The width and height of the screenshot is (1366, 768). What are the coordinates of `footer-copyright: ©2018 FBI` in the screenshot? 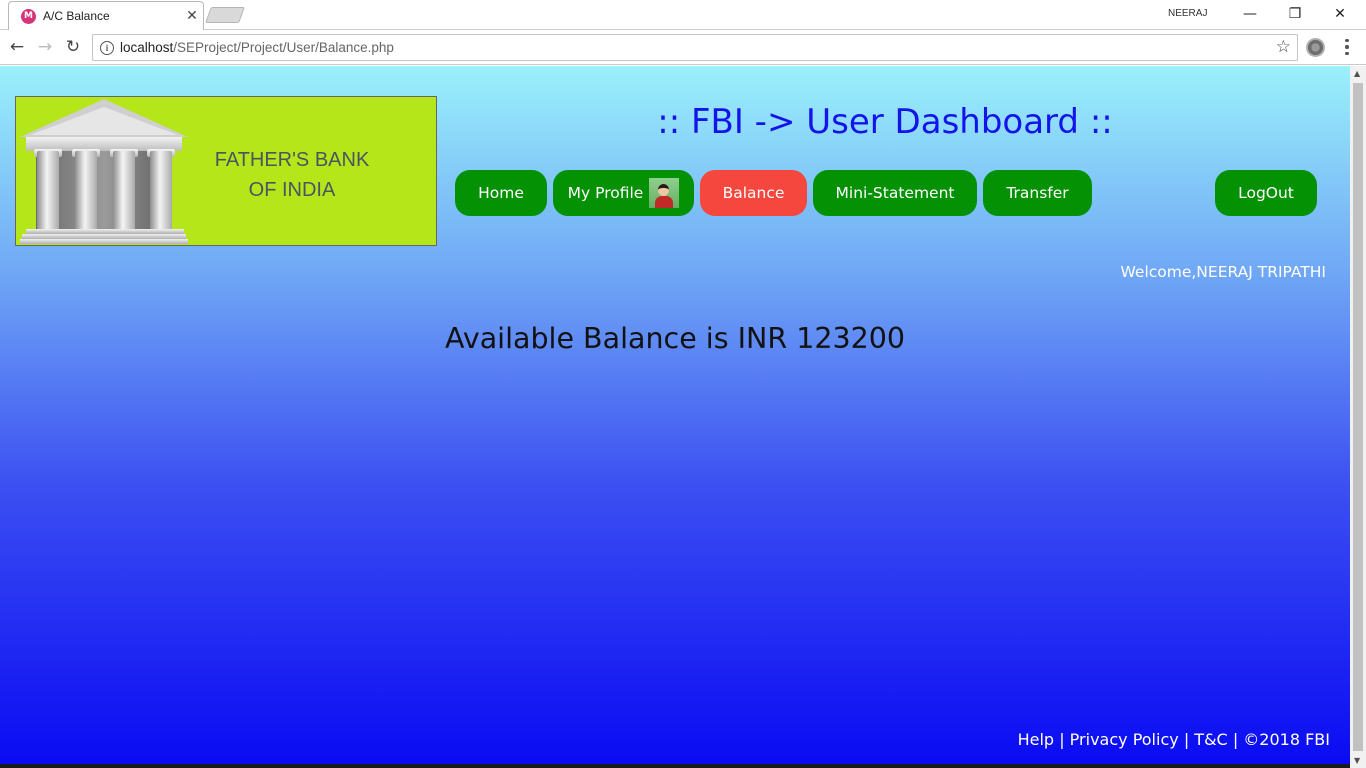 It's located at (1286, 739).